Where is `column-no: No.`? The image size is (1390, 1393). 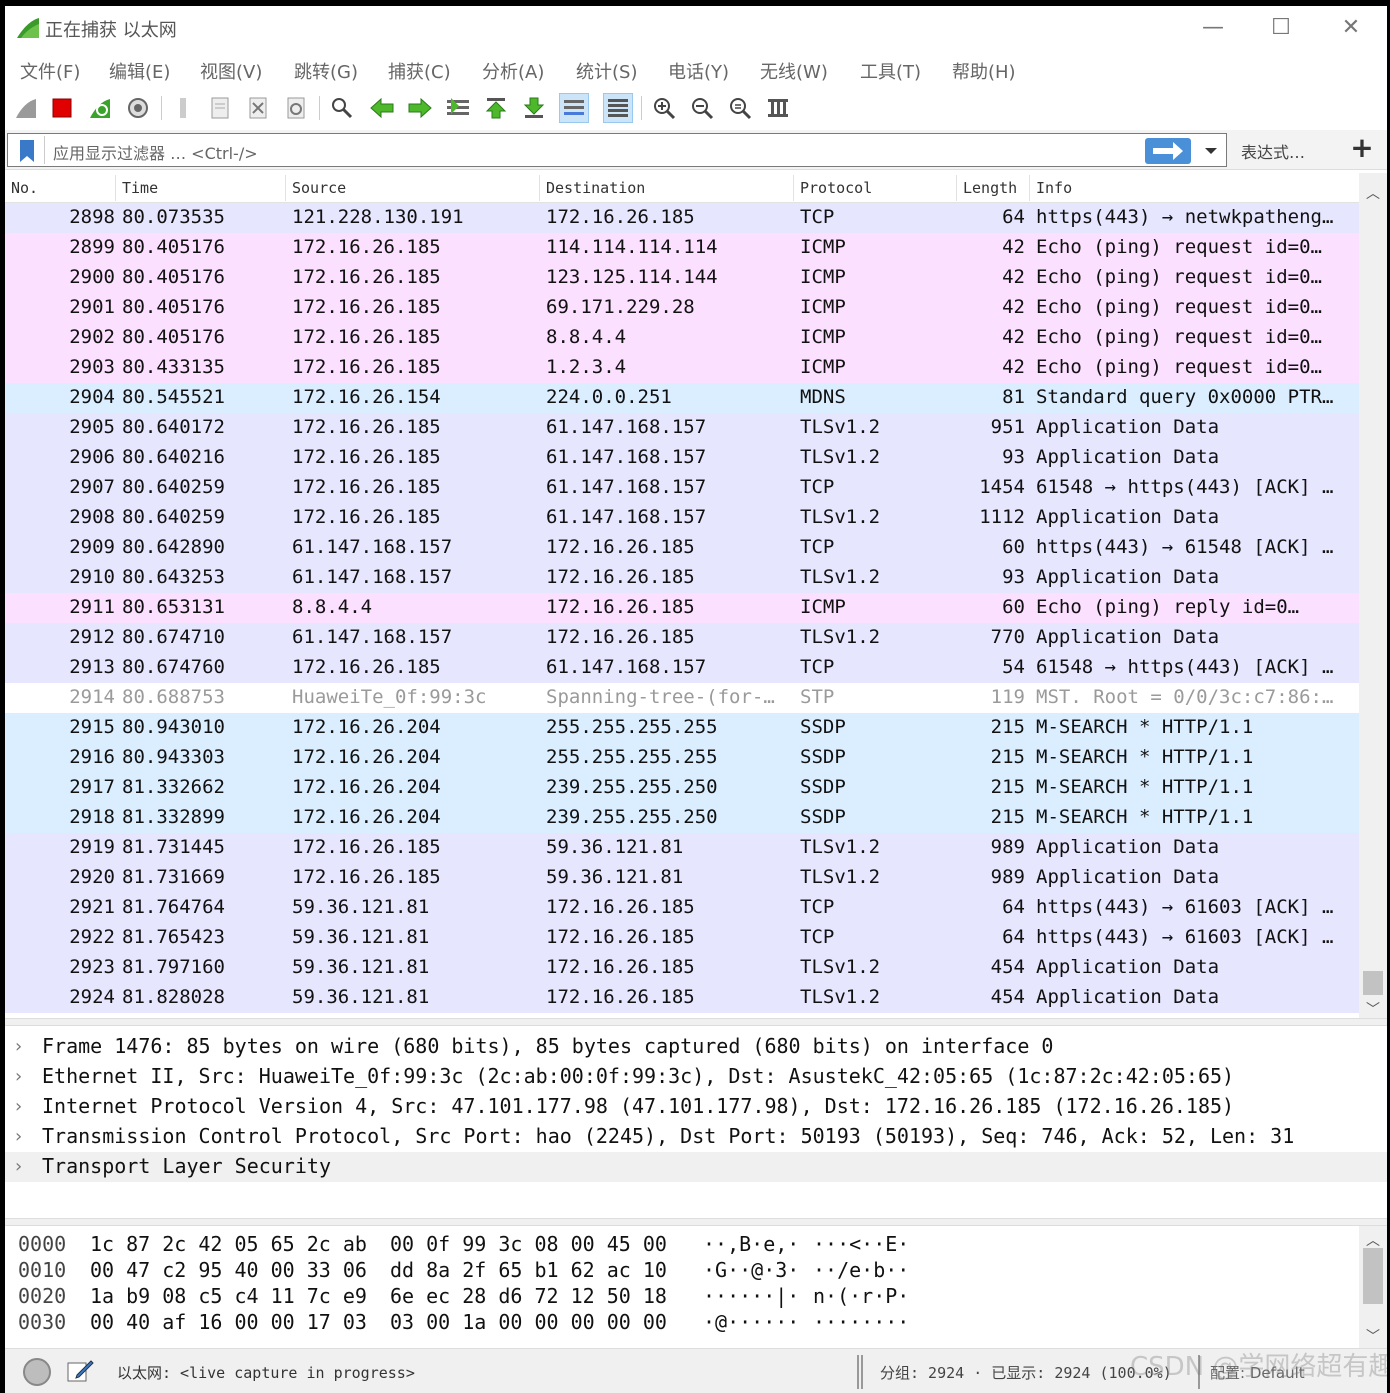 column-no: No. is located at coordinates (24, 188).